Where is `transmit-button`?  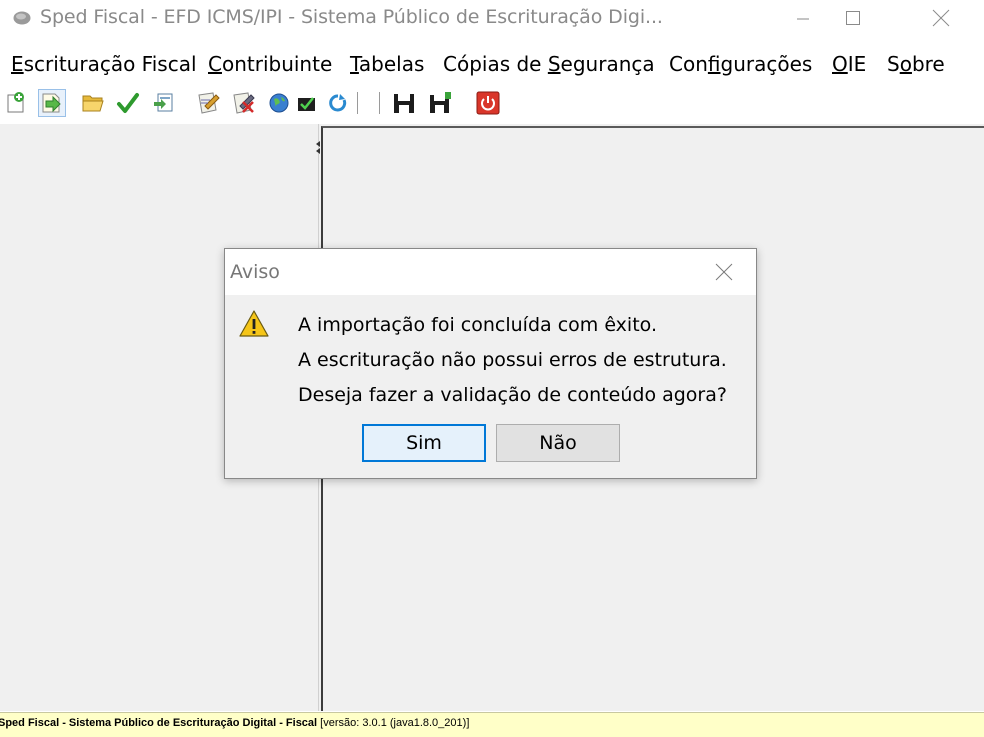 transmit-button is located at coordinates (279, 103).